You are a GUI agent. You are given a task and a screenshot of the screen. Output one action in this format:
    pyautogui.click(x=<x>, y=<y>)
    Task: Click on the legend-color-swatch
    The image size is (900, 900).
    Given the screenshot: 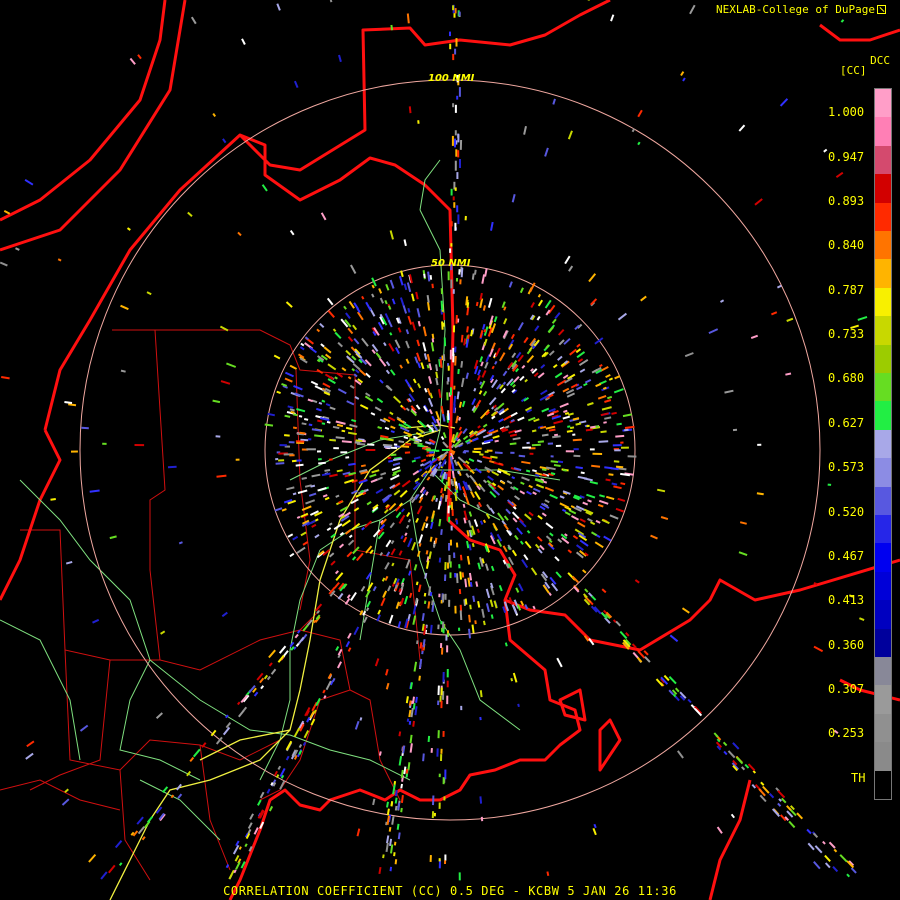 What is the action you would take?
    pyautogui.click(x=883, y=217)
    